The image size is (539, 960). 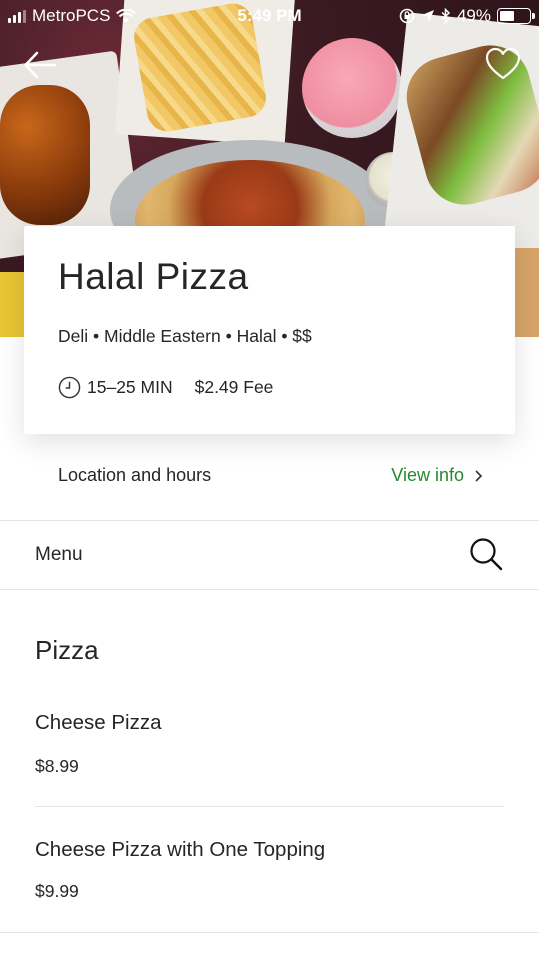 I want to click on menu-item-name: Cheese Pizza with One Topping, so click(x=180, y=849).